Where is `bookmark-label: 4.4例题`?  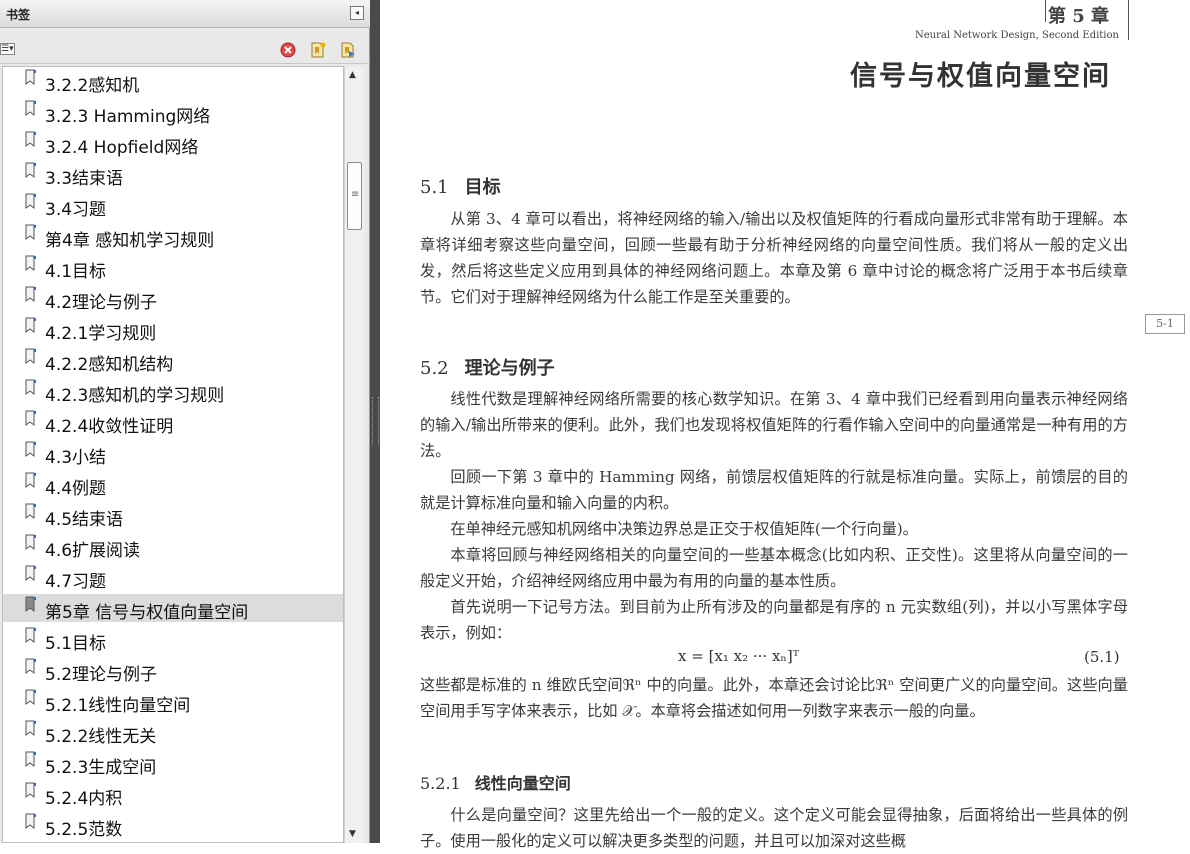 bookmark-label: 4.4例题 is located at coordinates (76, 489).